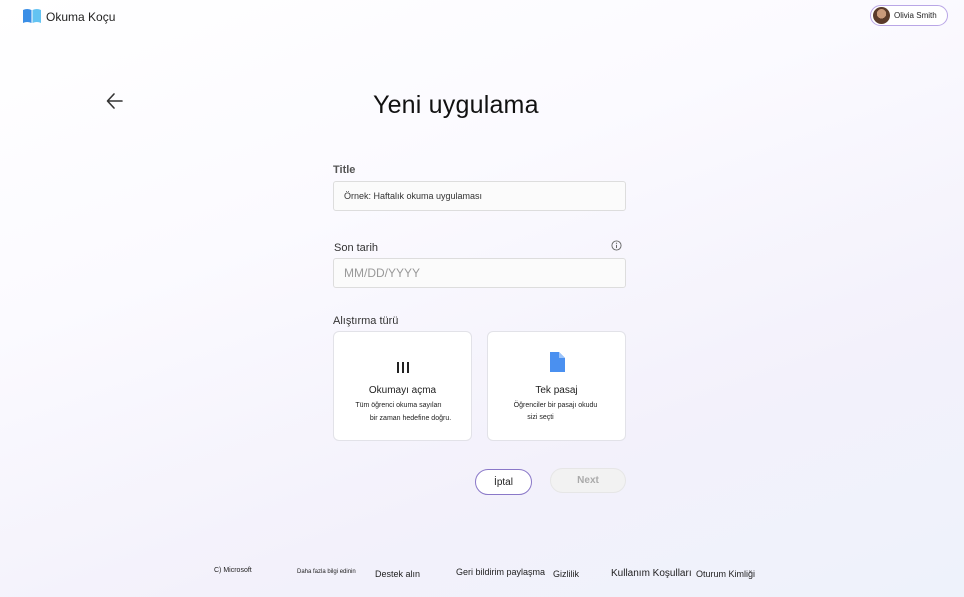  Describe the element at coordinates (503, 482) in the screenshot. I see `cancel-button: İptal` at that location.